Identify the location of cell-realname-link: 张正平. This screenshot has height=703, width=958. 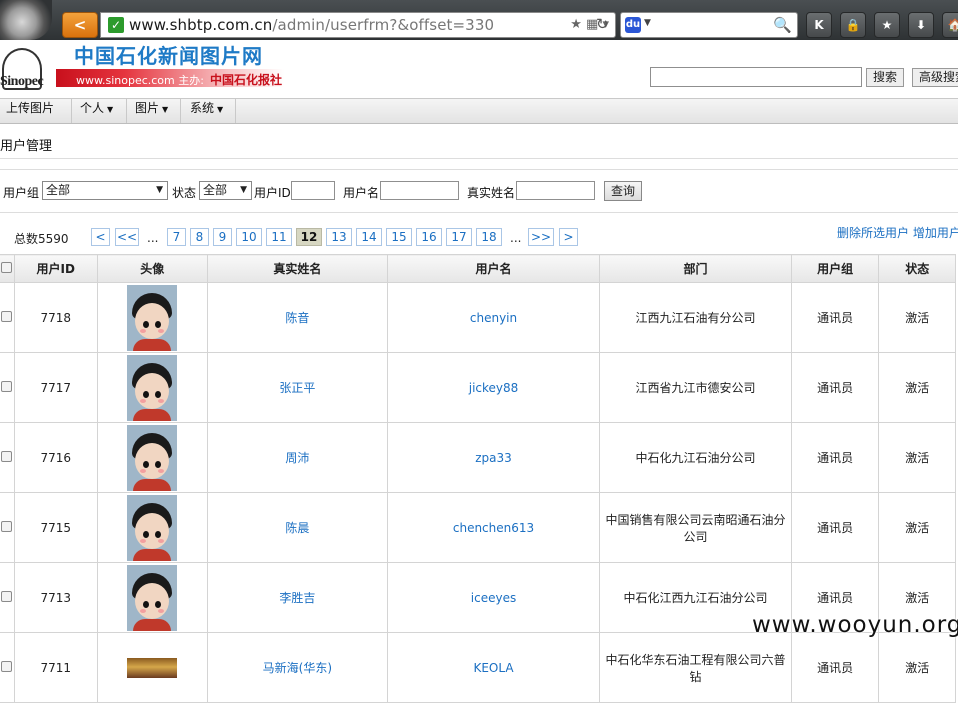
(297, 387).